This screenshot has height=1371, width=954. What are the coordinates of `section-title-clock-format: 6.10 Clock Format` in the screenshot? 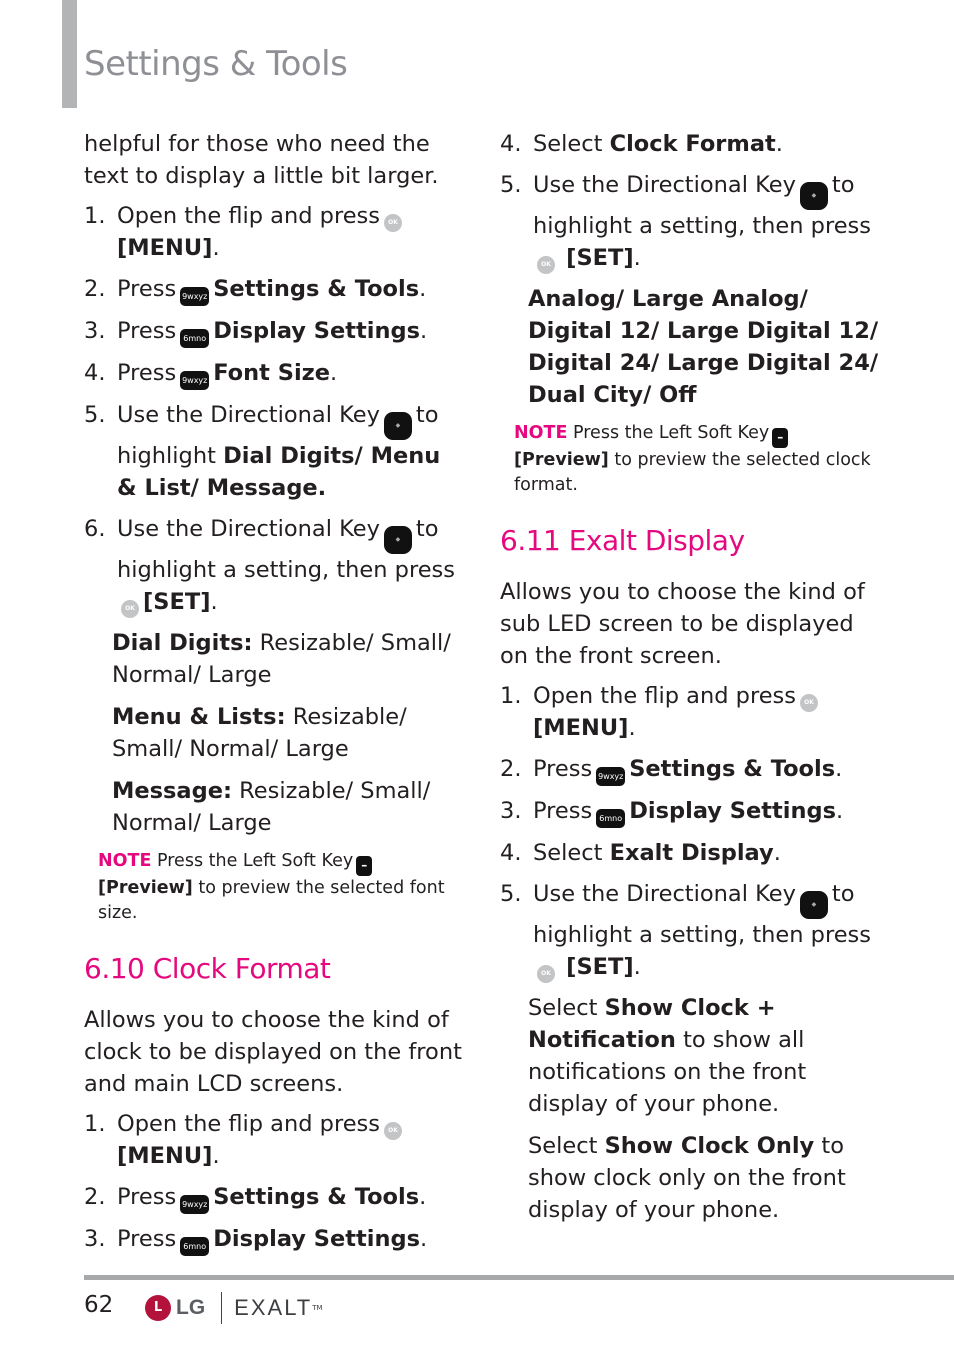 It's located at (207, 968).